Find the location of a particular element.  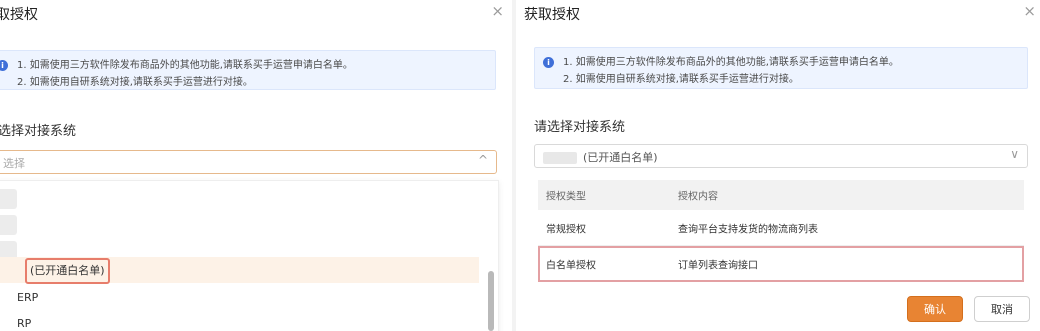

dropdown-option: ERP is located at coordinates (239, 298).